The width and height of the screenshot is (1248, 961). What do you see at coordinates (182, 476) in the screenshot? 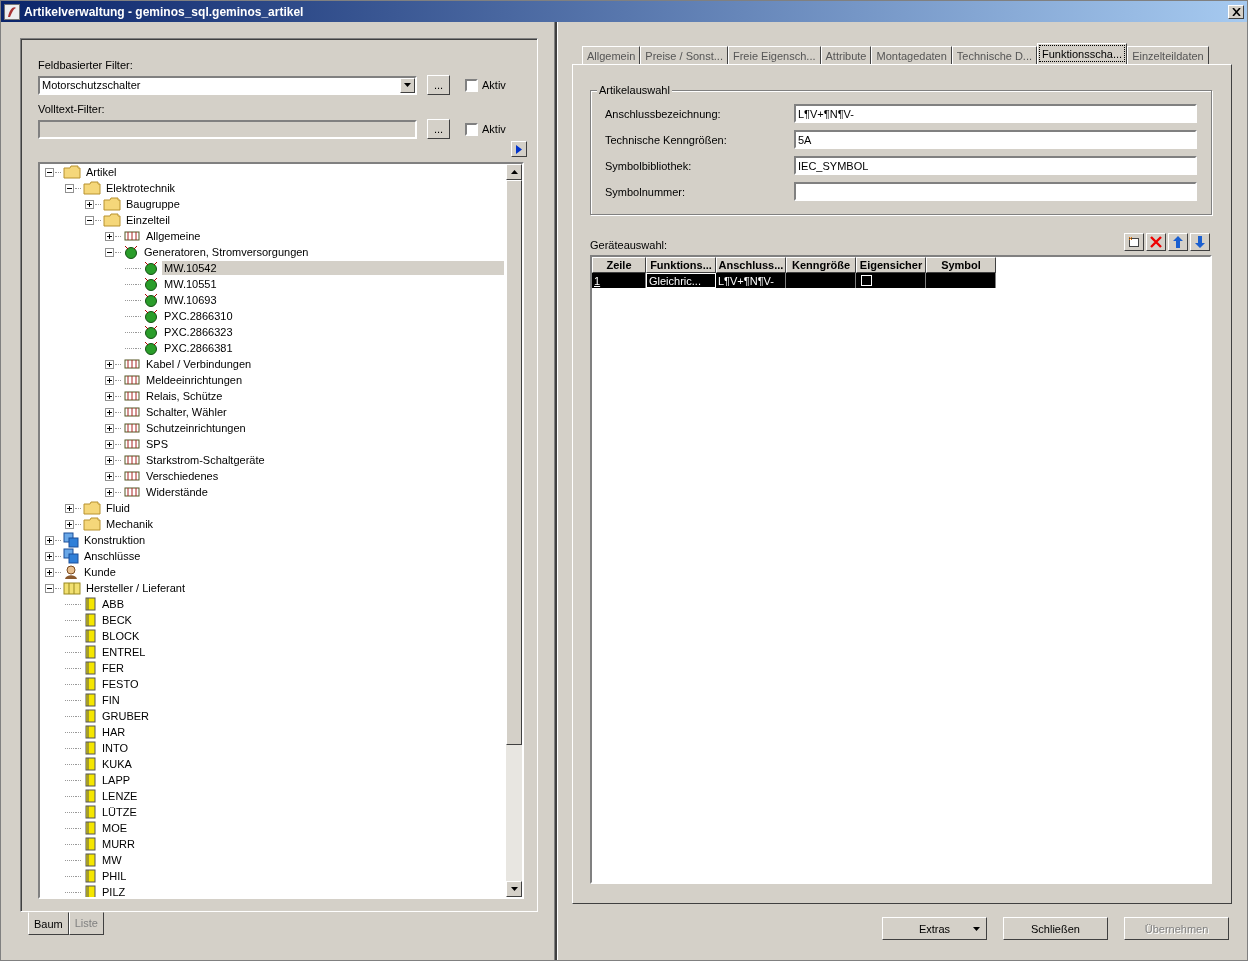
I see `tree-item: Verschiedenes` at bounding box center [182, 476].